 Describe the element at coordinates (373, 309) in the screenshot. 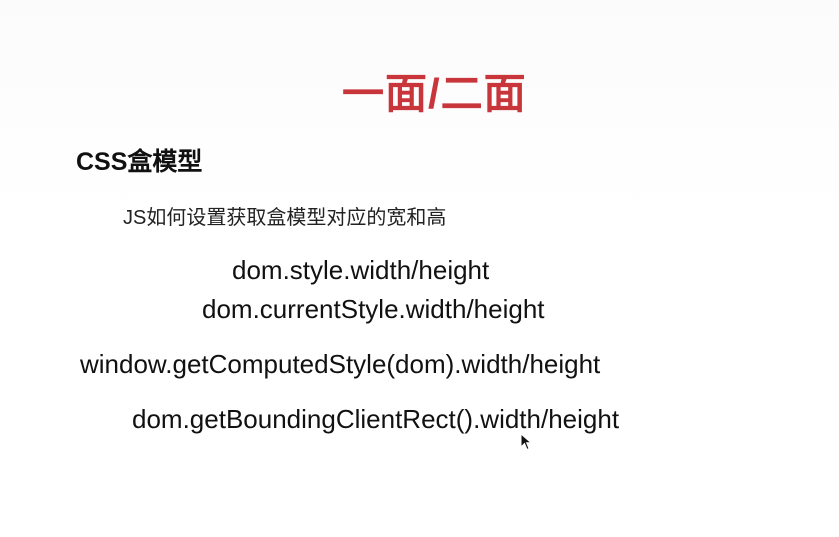

I see `code-line-current-style: dom.currentStyle.width/height` at that location.